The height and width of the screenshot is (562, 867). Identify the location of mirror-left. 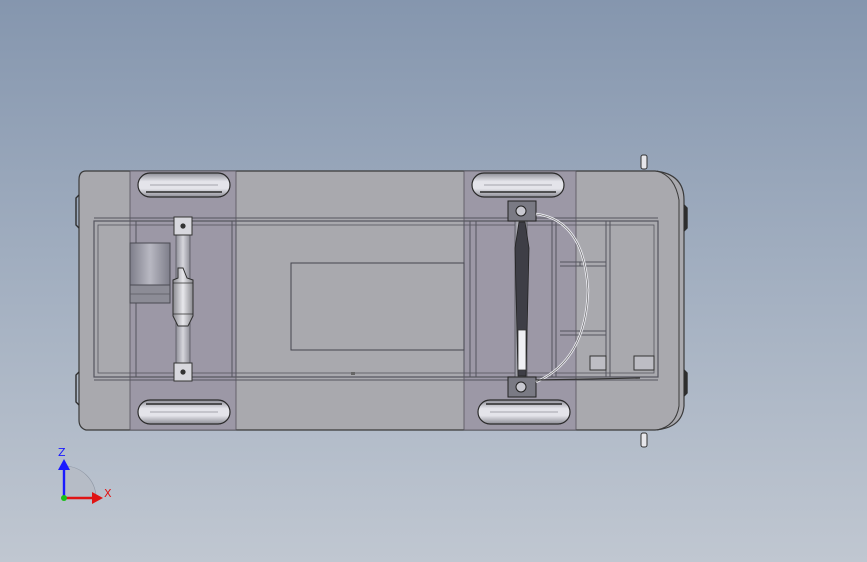
(644, 162).